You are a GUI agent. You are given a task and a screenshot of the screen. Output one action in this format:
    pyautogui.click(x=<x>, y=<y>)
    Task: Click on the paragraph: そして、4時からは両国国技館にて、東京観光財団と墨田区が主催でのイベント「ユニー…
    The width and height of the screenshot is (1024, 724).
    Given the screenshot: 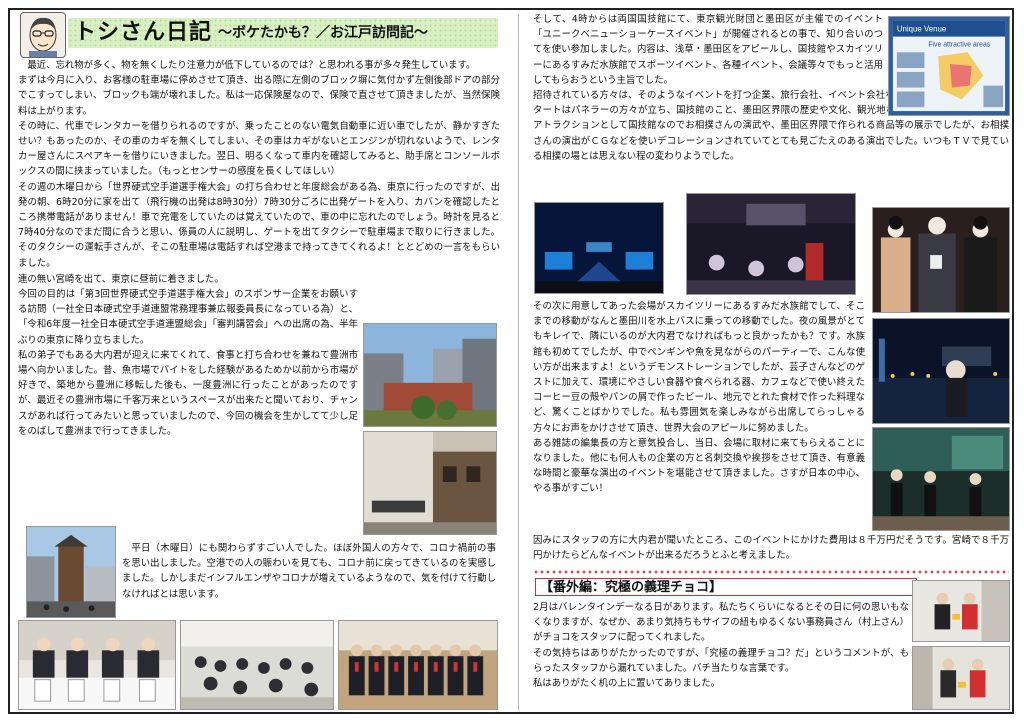 What is the action you would take?
    pyautogui.click(x=708, y=50)
    